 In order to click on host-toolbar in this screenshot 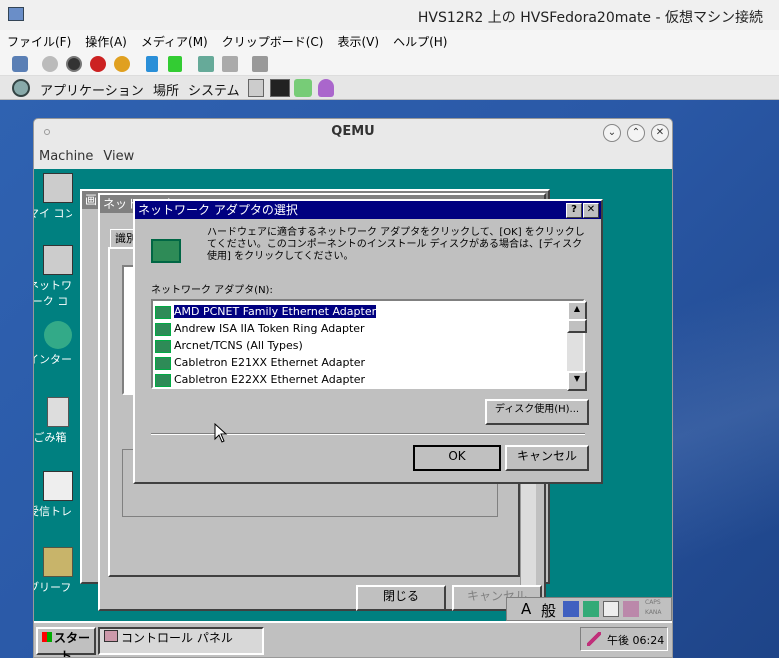, I will do `click(389, 64)`.